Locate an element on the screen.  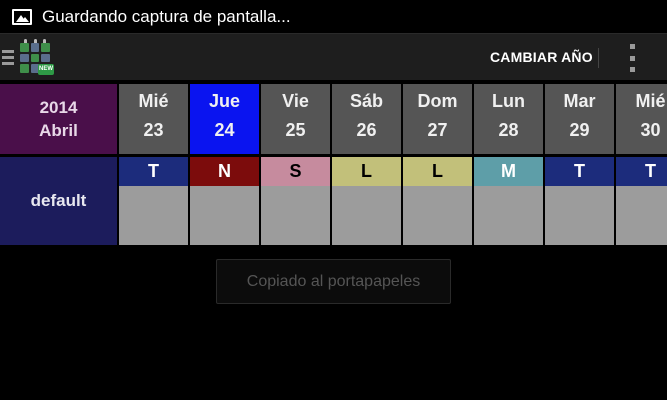
shift-code: M is located at coordinates (508, 171).